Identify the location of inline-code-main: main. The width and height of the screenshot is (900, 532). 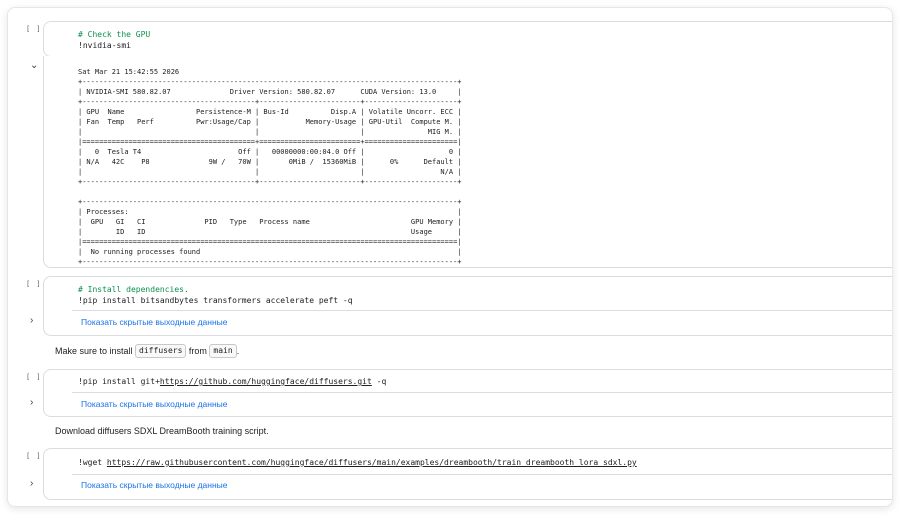
(223, 351).